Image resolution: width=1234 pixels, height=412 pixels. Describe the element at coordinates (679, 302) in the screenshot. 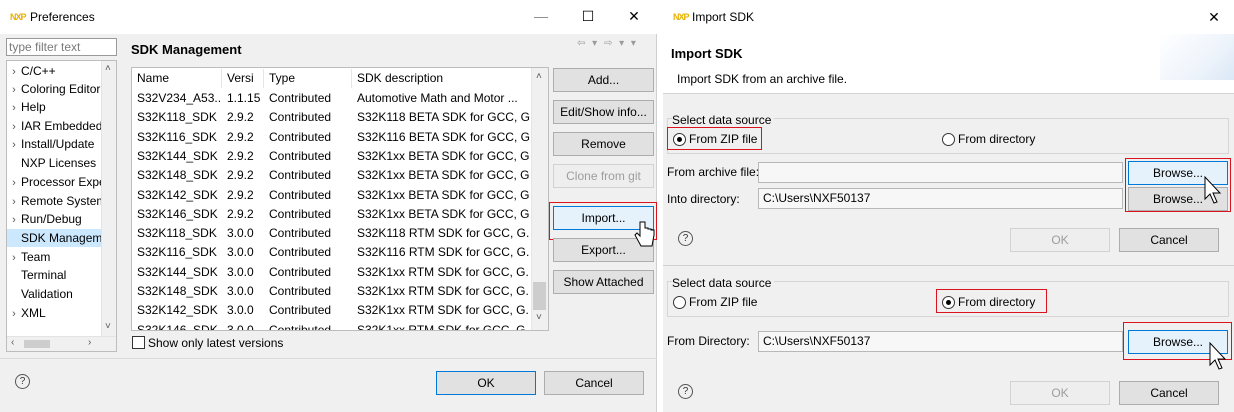

I see `radio-zip-file` at that location.